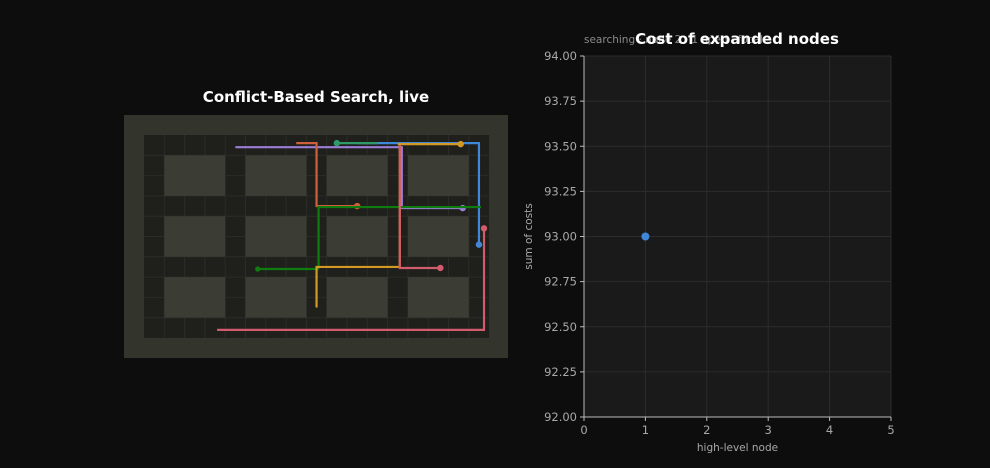  I want to click on y-tick-label: 93.50, so click(560, 146).